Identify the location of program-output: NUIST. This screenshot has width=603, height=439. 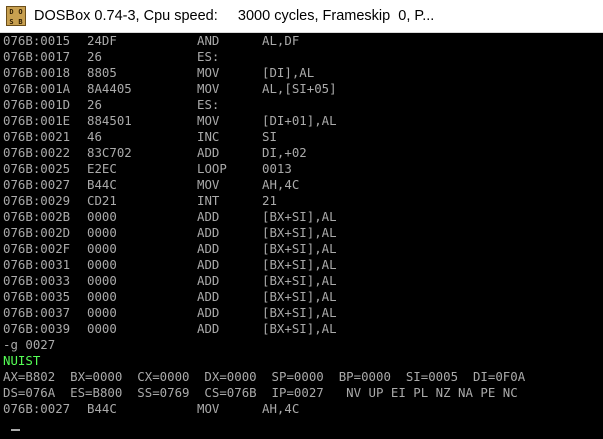
(22, 360).